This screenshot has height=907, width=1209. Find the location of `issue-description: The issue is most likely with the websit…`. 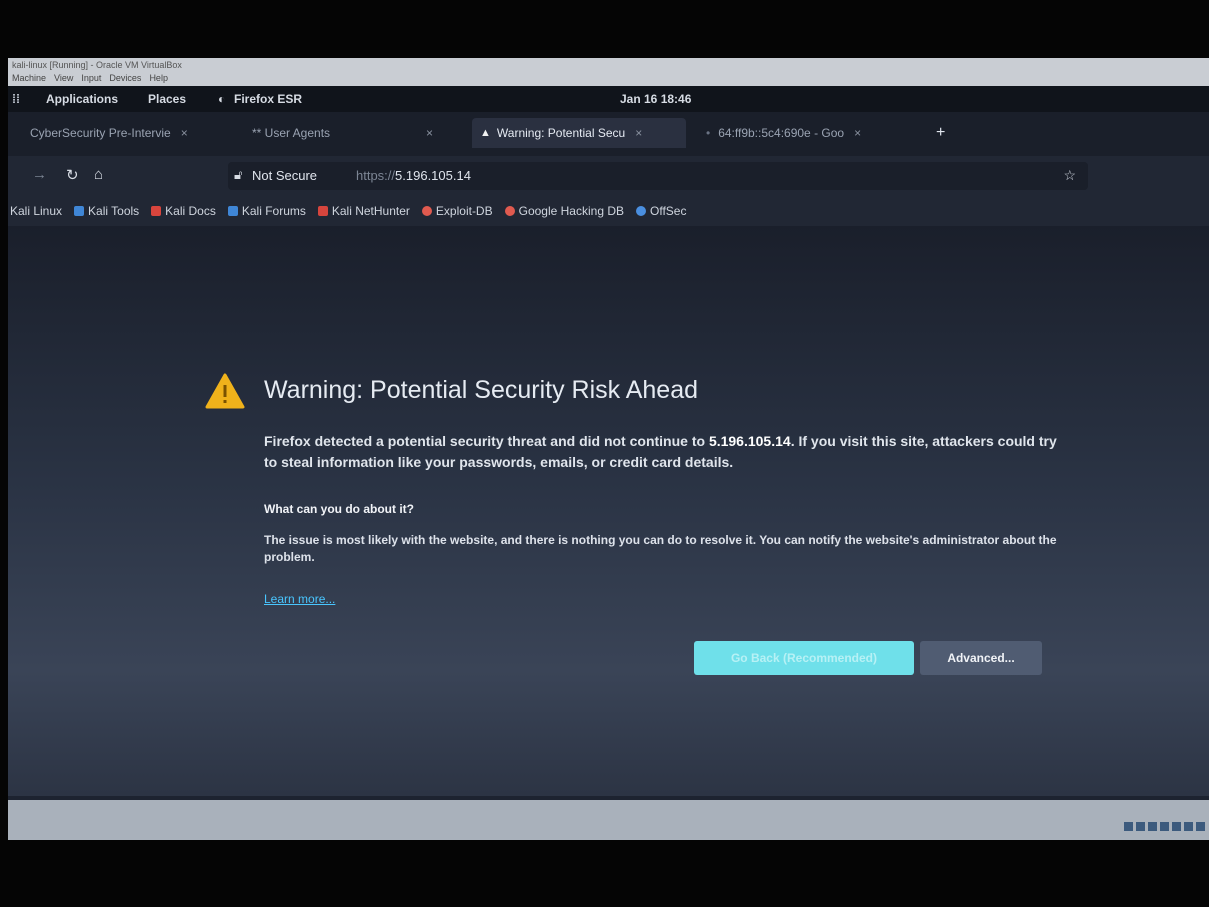

issue-description: The issue is most likely with the websit… is located at coordinates (660, 548).